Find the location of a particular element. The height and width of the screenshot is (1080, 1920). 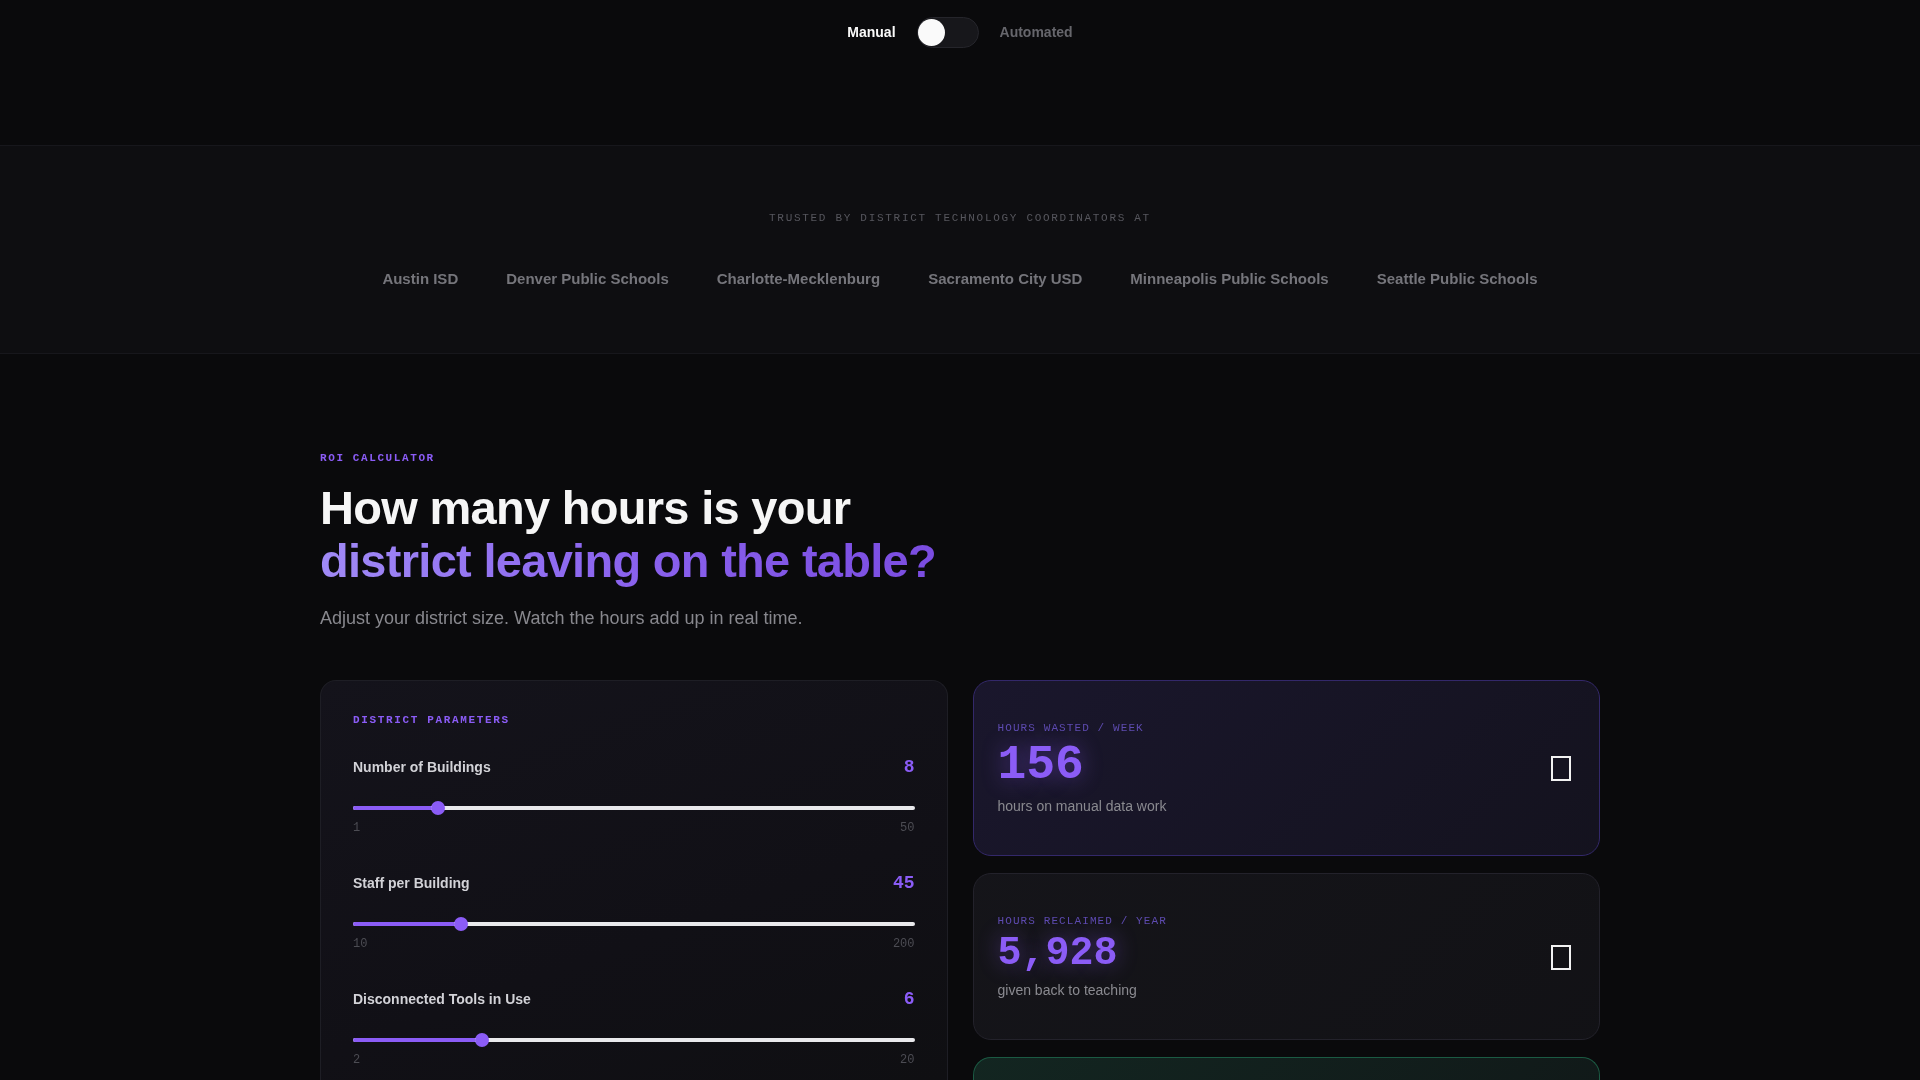

mode-option: Manual is located at coordinates (871, 32).